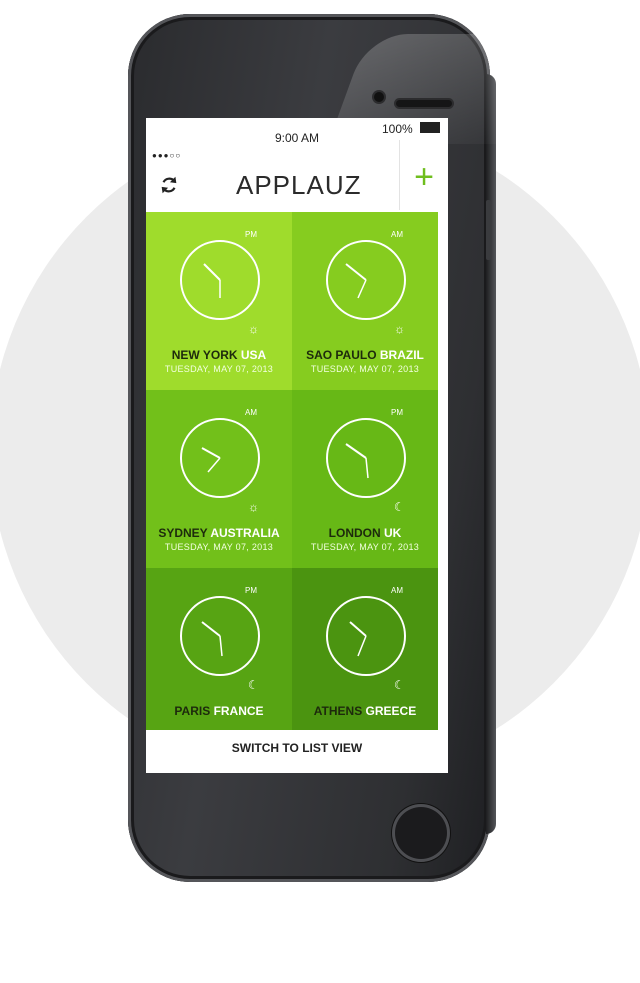 The image size is (640, 983). Describe the element at coordinates (401, 355) in the screenshot. I see `country-name: BRAZIL` at that location.